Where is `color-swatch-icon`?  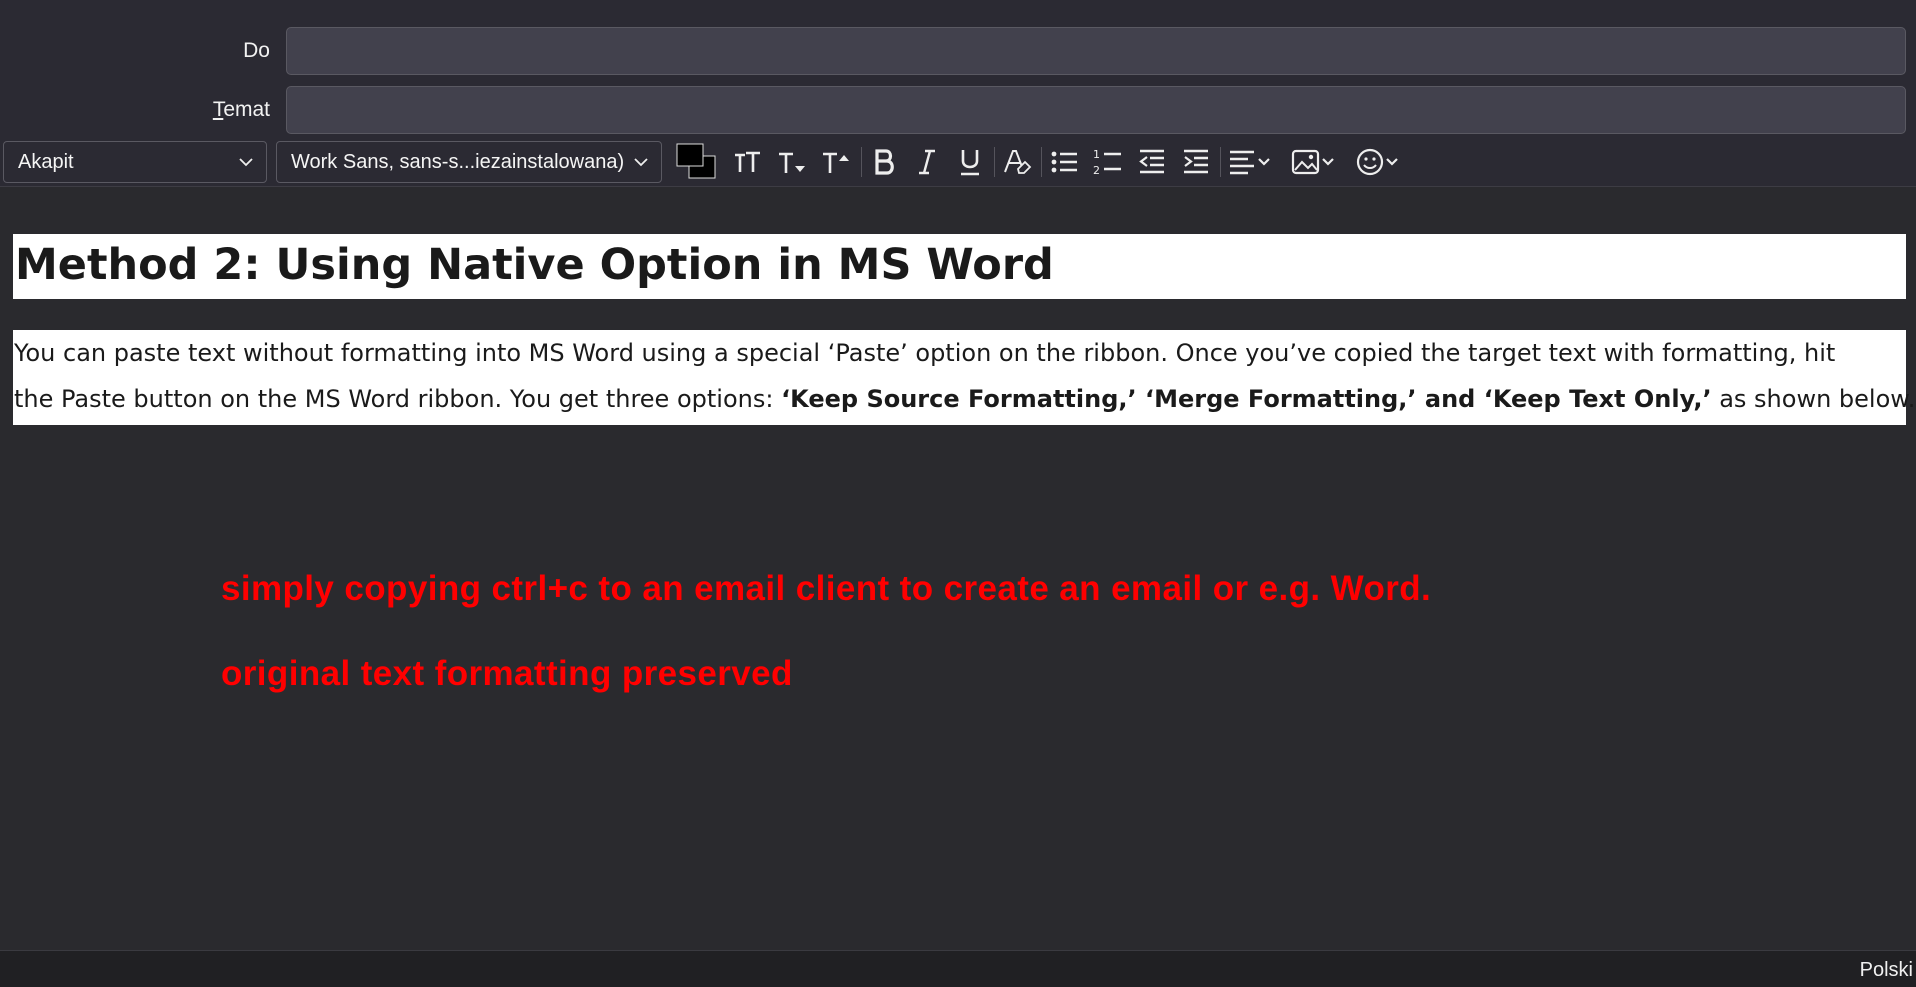
color-swatch-icon is located at coordinates (696, 161).